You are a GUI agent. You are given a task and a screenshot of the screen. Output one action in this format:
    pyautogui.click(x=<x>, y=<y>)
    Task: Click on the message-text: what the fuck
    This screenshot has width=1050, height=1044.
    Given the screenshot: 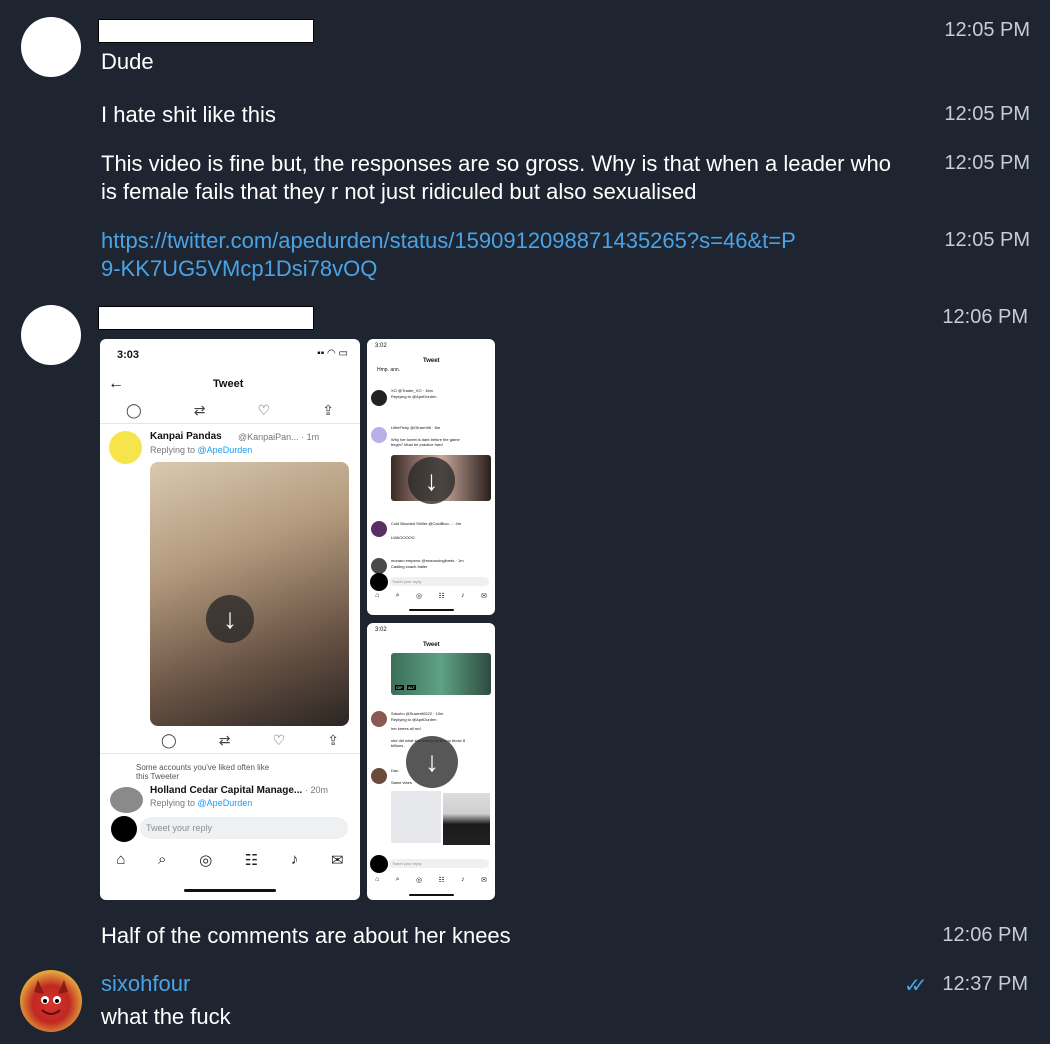 What is the action you would take?
    pyautogui.click(x=166, y=1016)
    